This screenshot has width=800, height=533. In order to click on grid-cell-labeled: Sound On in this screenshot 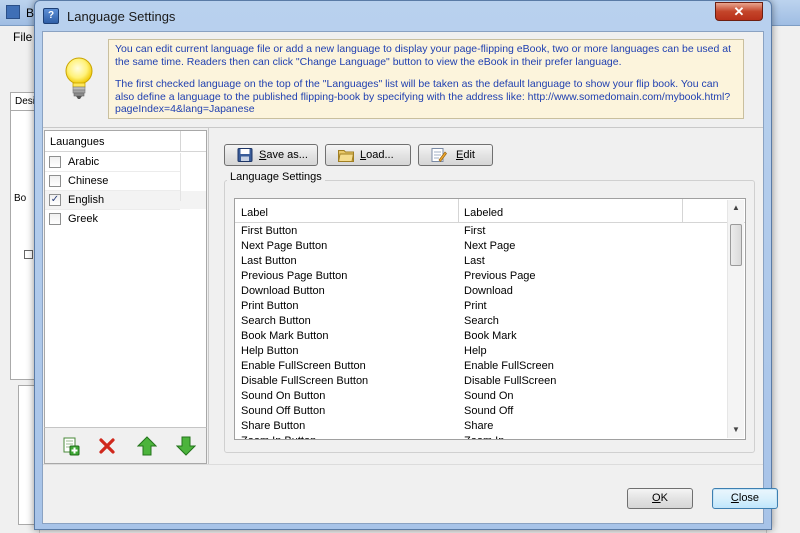, I will do `click(489, 396)`.